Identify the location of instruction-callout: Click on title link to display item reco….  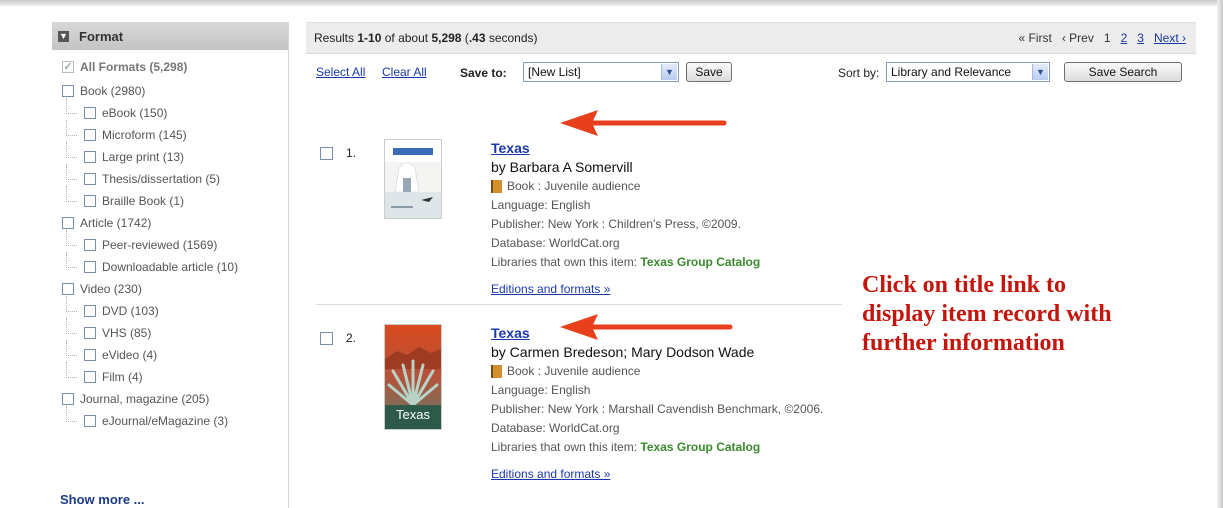
(987, 314).